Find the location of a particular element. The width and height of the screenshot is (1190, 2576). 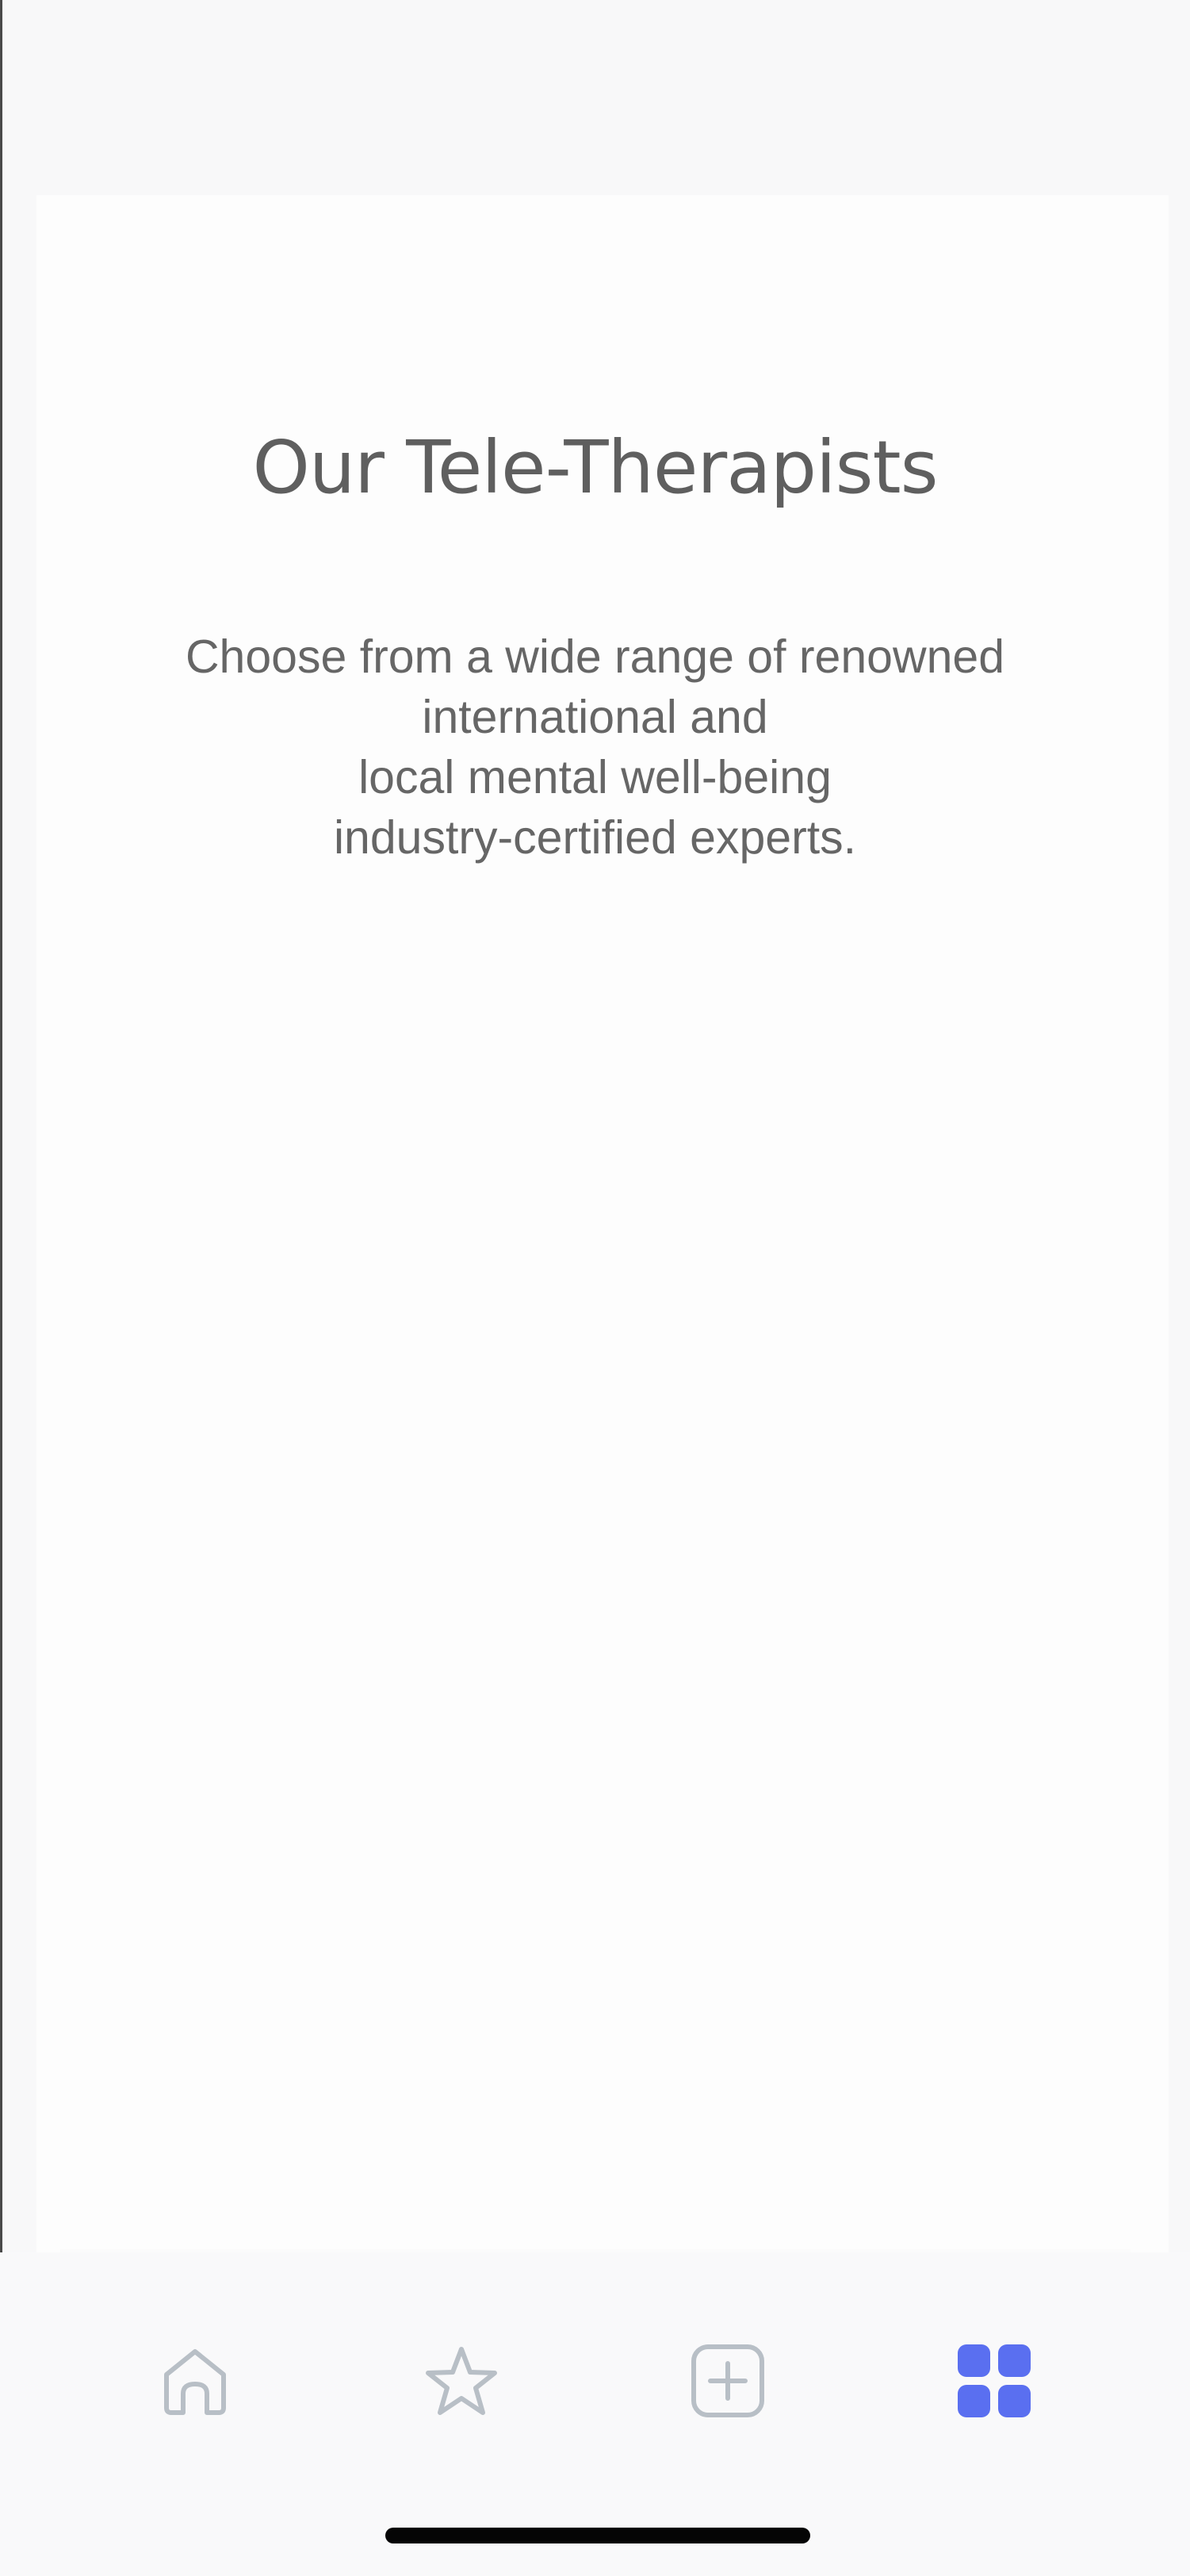

star-icon is located at coordinates (461, 2381).